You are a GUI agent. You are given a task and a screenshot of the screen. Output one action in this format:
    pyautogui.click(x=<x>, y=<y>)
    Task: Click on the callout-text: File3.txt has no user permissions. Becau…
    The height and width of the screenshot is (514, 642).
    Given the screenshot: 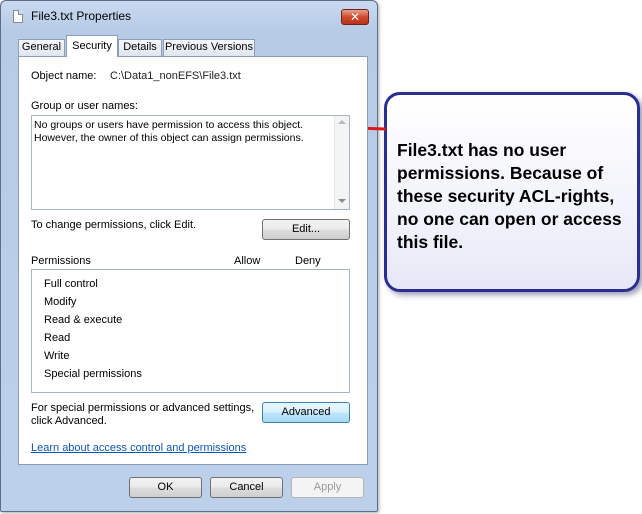 What is the action you would take?
    pyautogui.click(x=509, y=196)
    